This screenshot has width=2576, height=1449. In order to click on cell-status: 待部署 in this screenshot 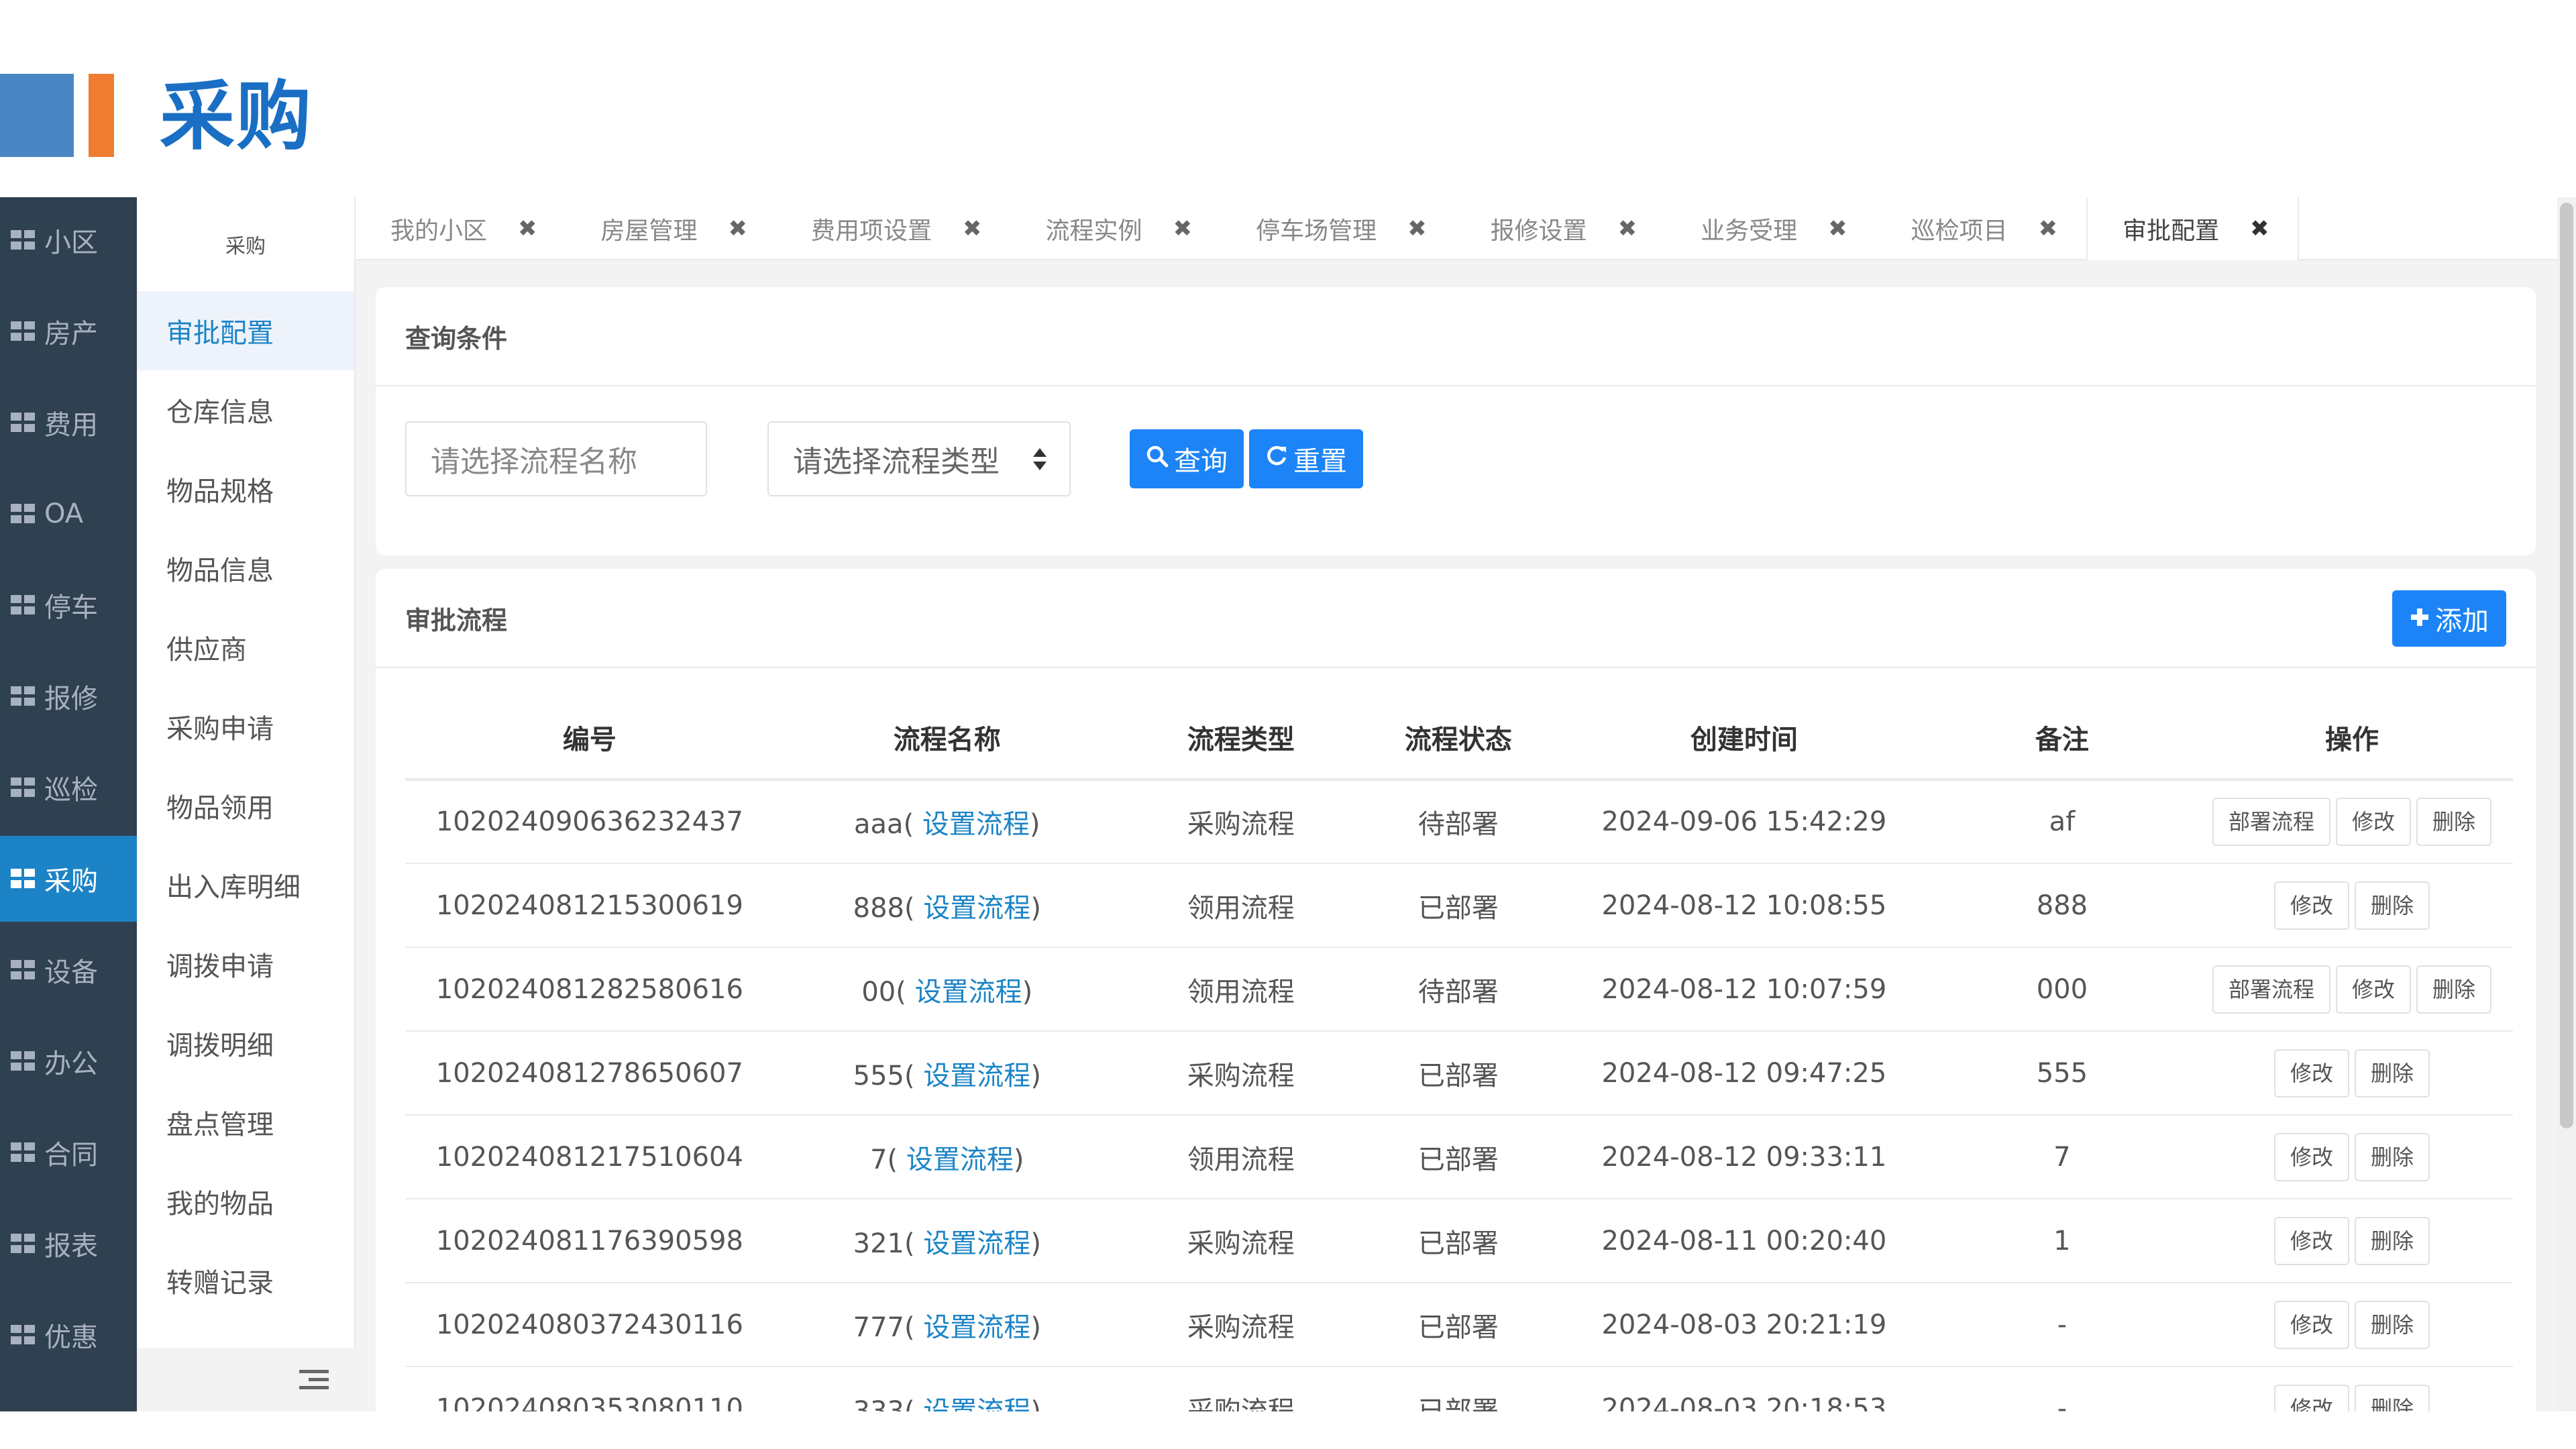, I will do `click(1458, 822)`.